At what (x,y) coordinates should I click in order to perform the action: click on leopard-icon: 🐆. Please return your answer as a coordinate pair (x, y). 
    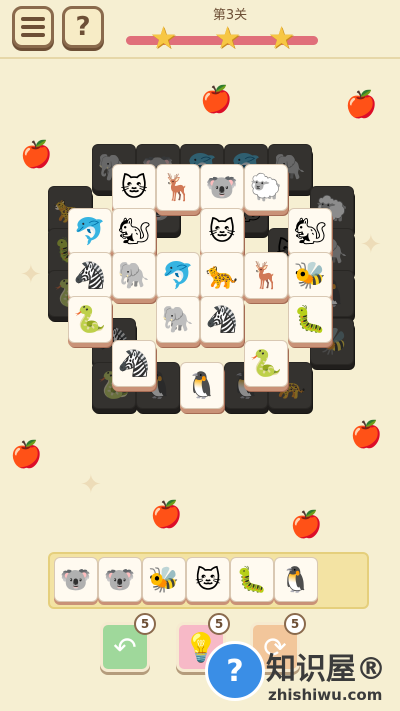
    Looking at the image, I should click on (222, 275).